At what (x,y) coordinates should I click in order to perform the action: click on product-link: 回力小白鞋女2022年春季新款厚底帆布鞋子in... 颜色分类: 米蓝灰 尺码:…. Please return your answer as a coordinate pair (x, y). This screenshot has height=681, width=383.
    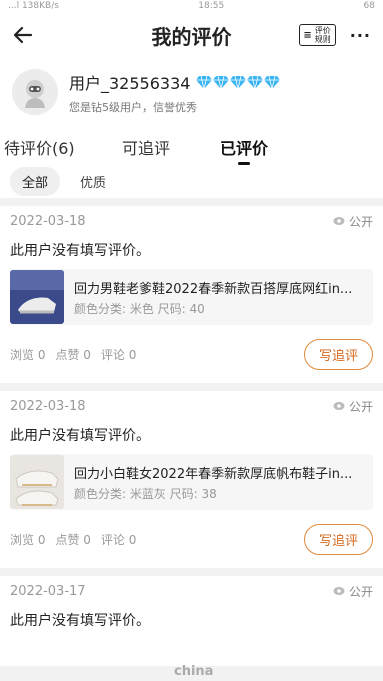
    Looking at the image, I should click on (191, 482).